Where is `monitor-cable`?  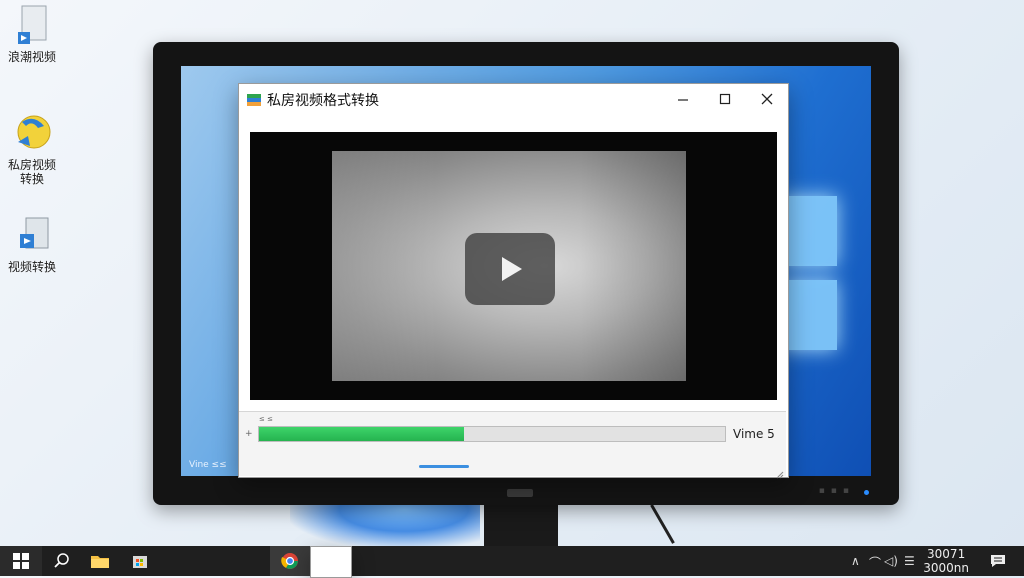 monitor-cable is located at coordinates (662, 524).